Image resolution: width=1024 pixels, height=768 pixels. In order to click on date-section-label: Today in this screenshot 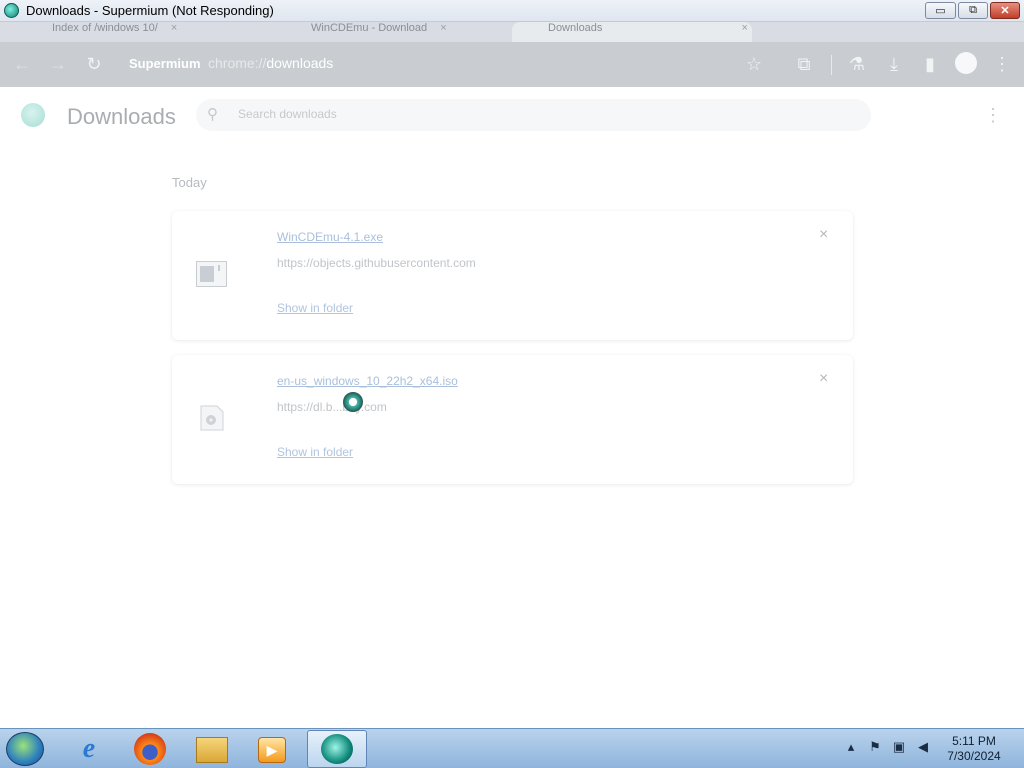, I will do `click(189, 182)`.